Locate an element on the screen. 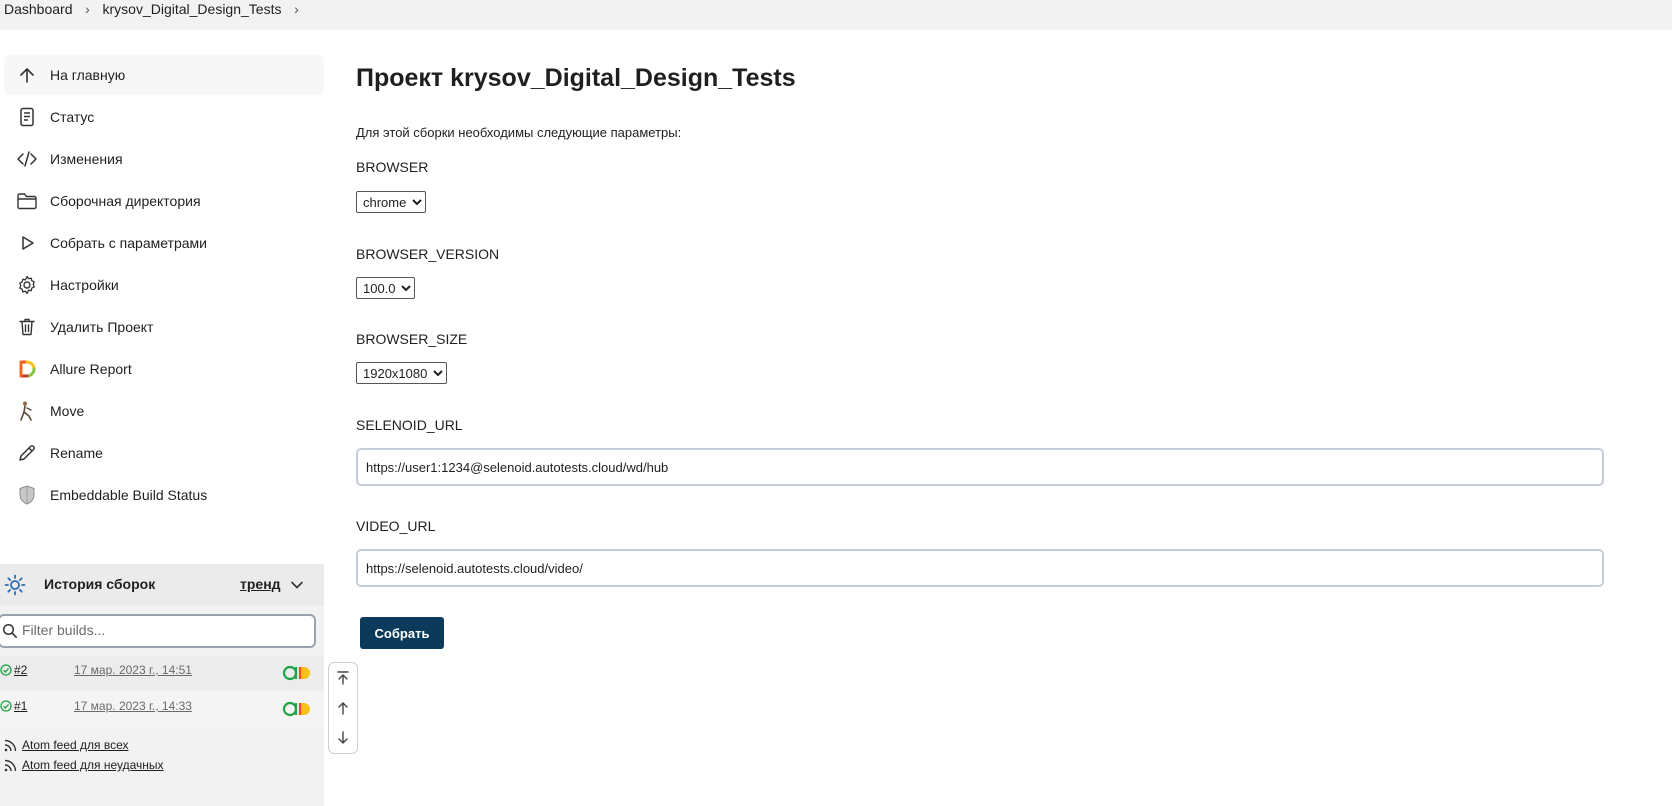 Image resolution: width=1672 pixels, height=806 pixels. sidebar-item-embeddable-build-status: Embeddable Build Status is located at coordinates (164, 495).